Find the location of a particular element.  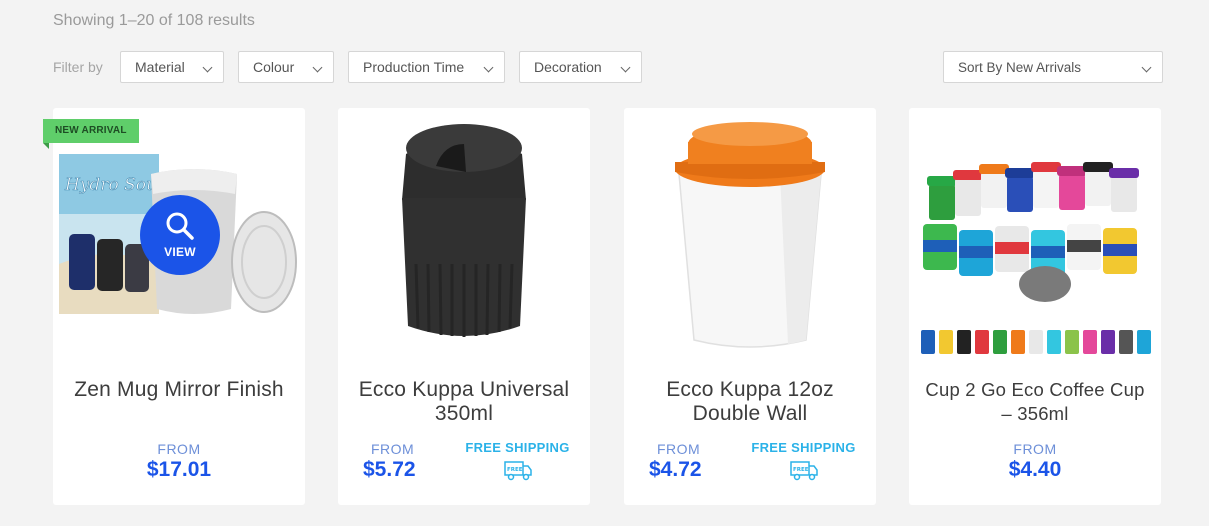

colour-filter-dropdown: Colour is located at coordinates (286, 67).